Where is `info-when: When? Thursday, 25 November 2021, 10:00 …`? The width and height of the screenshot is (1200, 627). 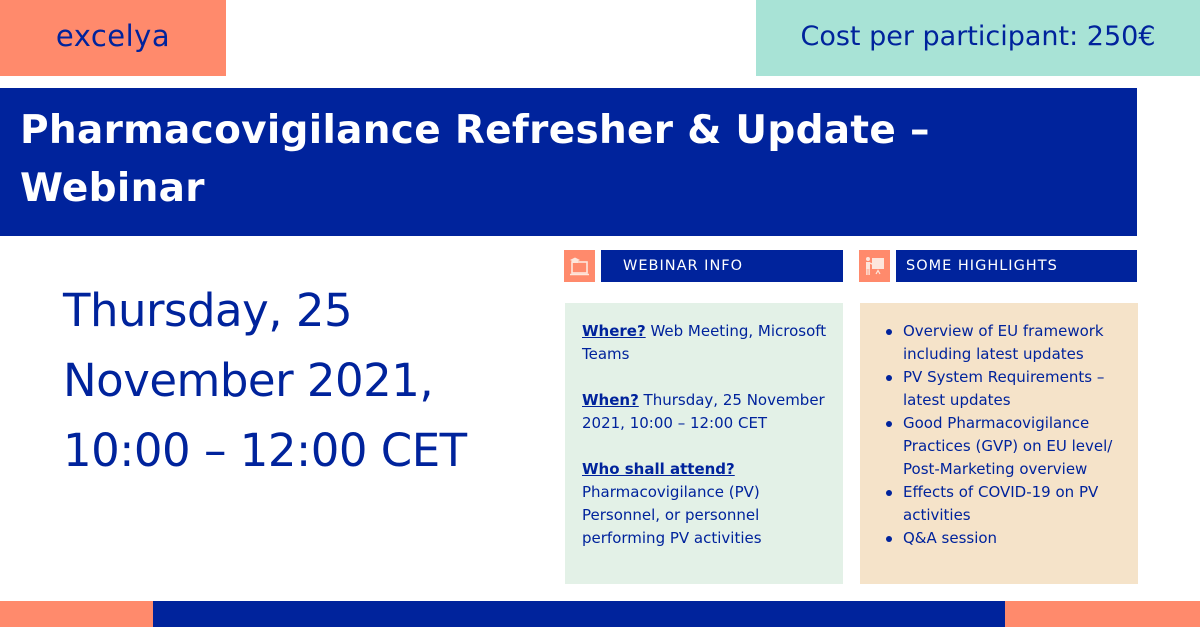
info-when: When? Thursday, 25 November 2021, 10:00 … is located at coordinates (707, 412).